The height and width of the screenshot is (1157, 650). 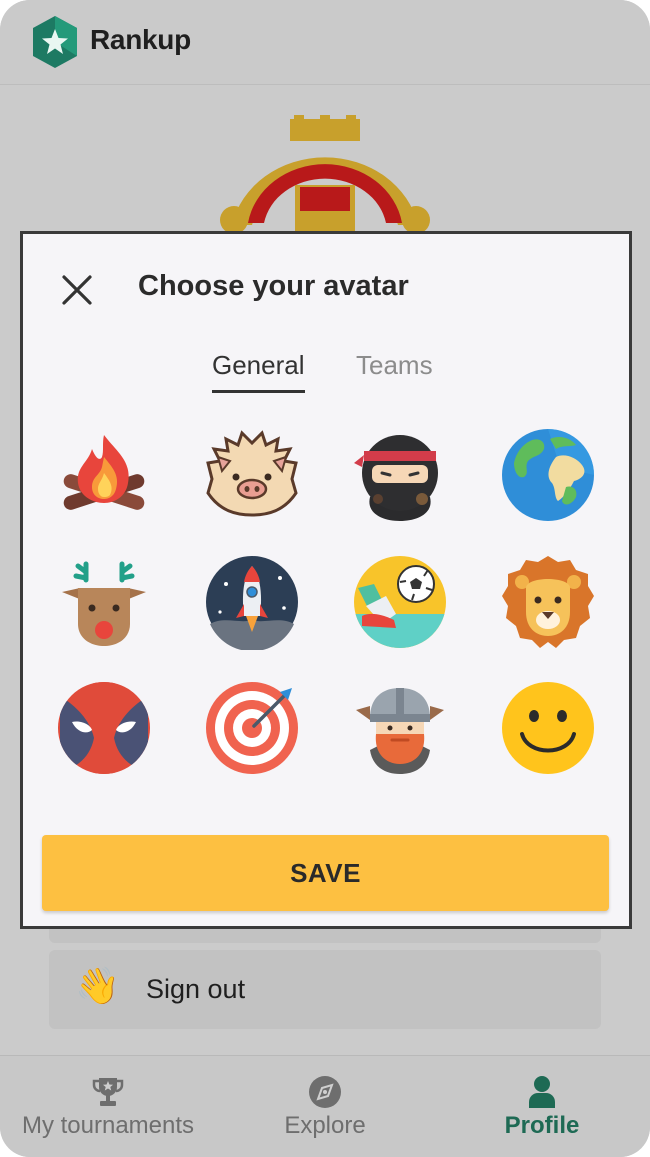 What do you see at coordinates (325, 177) in the screenshot?
I see `team-crest-icon` at bounding box center [325, 177].